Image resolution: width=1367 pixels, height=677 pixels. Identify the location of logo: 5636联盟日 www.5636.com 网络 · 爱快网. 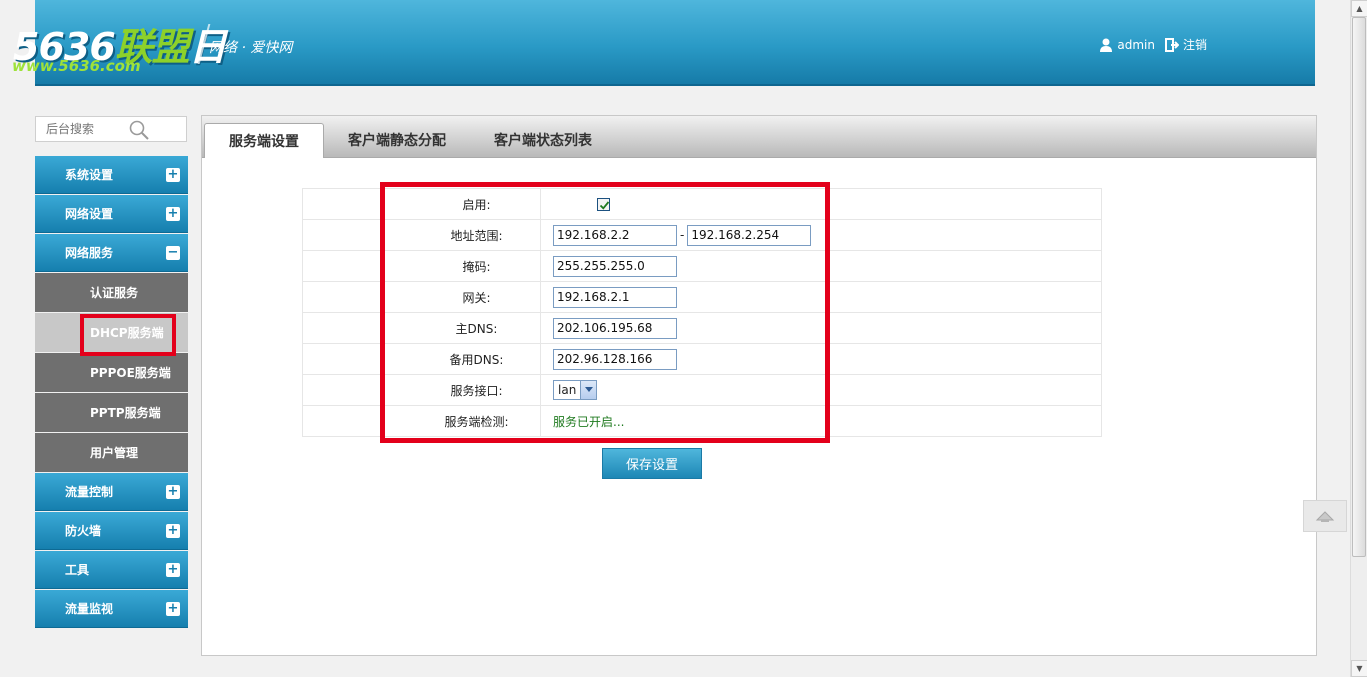
(188, 43).